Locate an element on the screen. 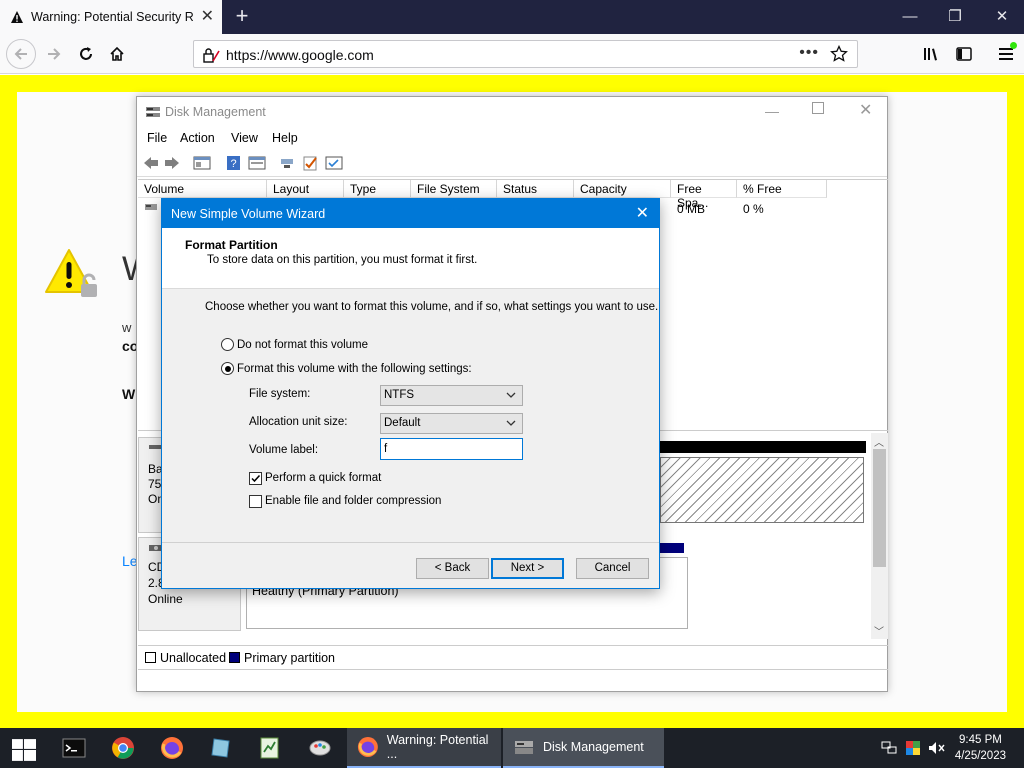 The width and height of the screenshot is (1024, 768). reload-button is located at coordinates (86, 54).